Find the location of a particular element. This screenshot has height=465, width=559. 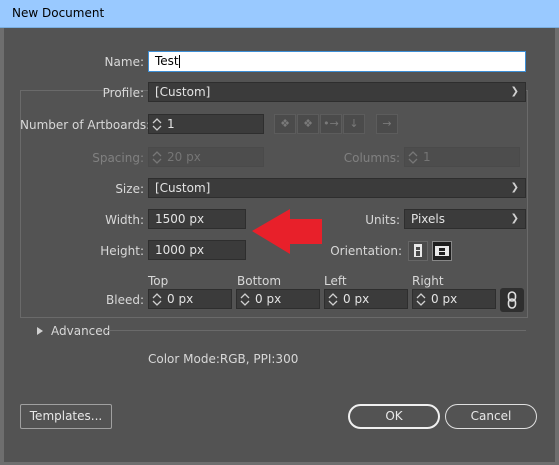

bleed-top-label: Top is located at coordinates (158, 281).